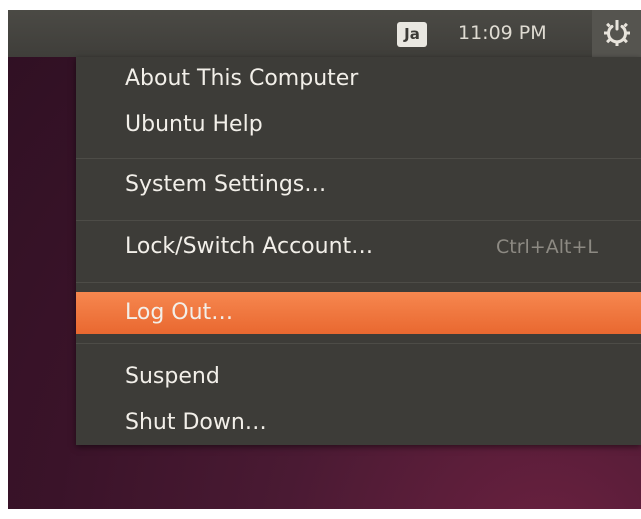  What do you see at coordinates (547, 247) in the screenshot?
I see `menu-item-shortcut: Ctrl+Alt+L` at bounding box center [547, 247].